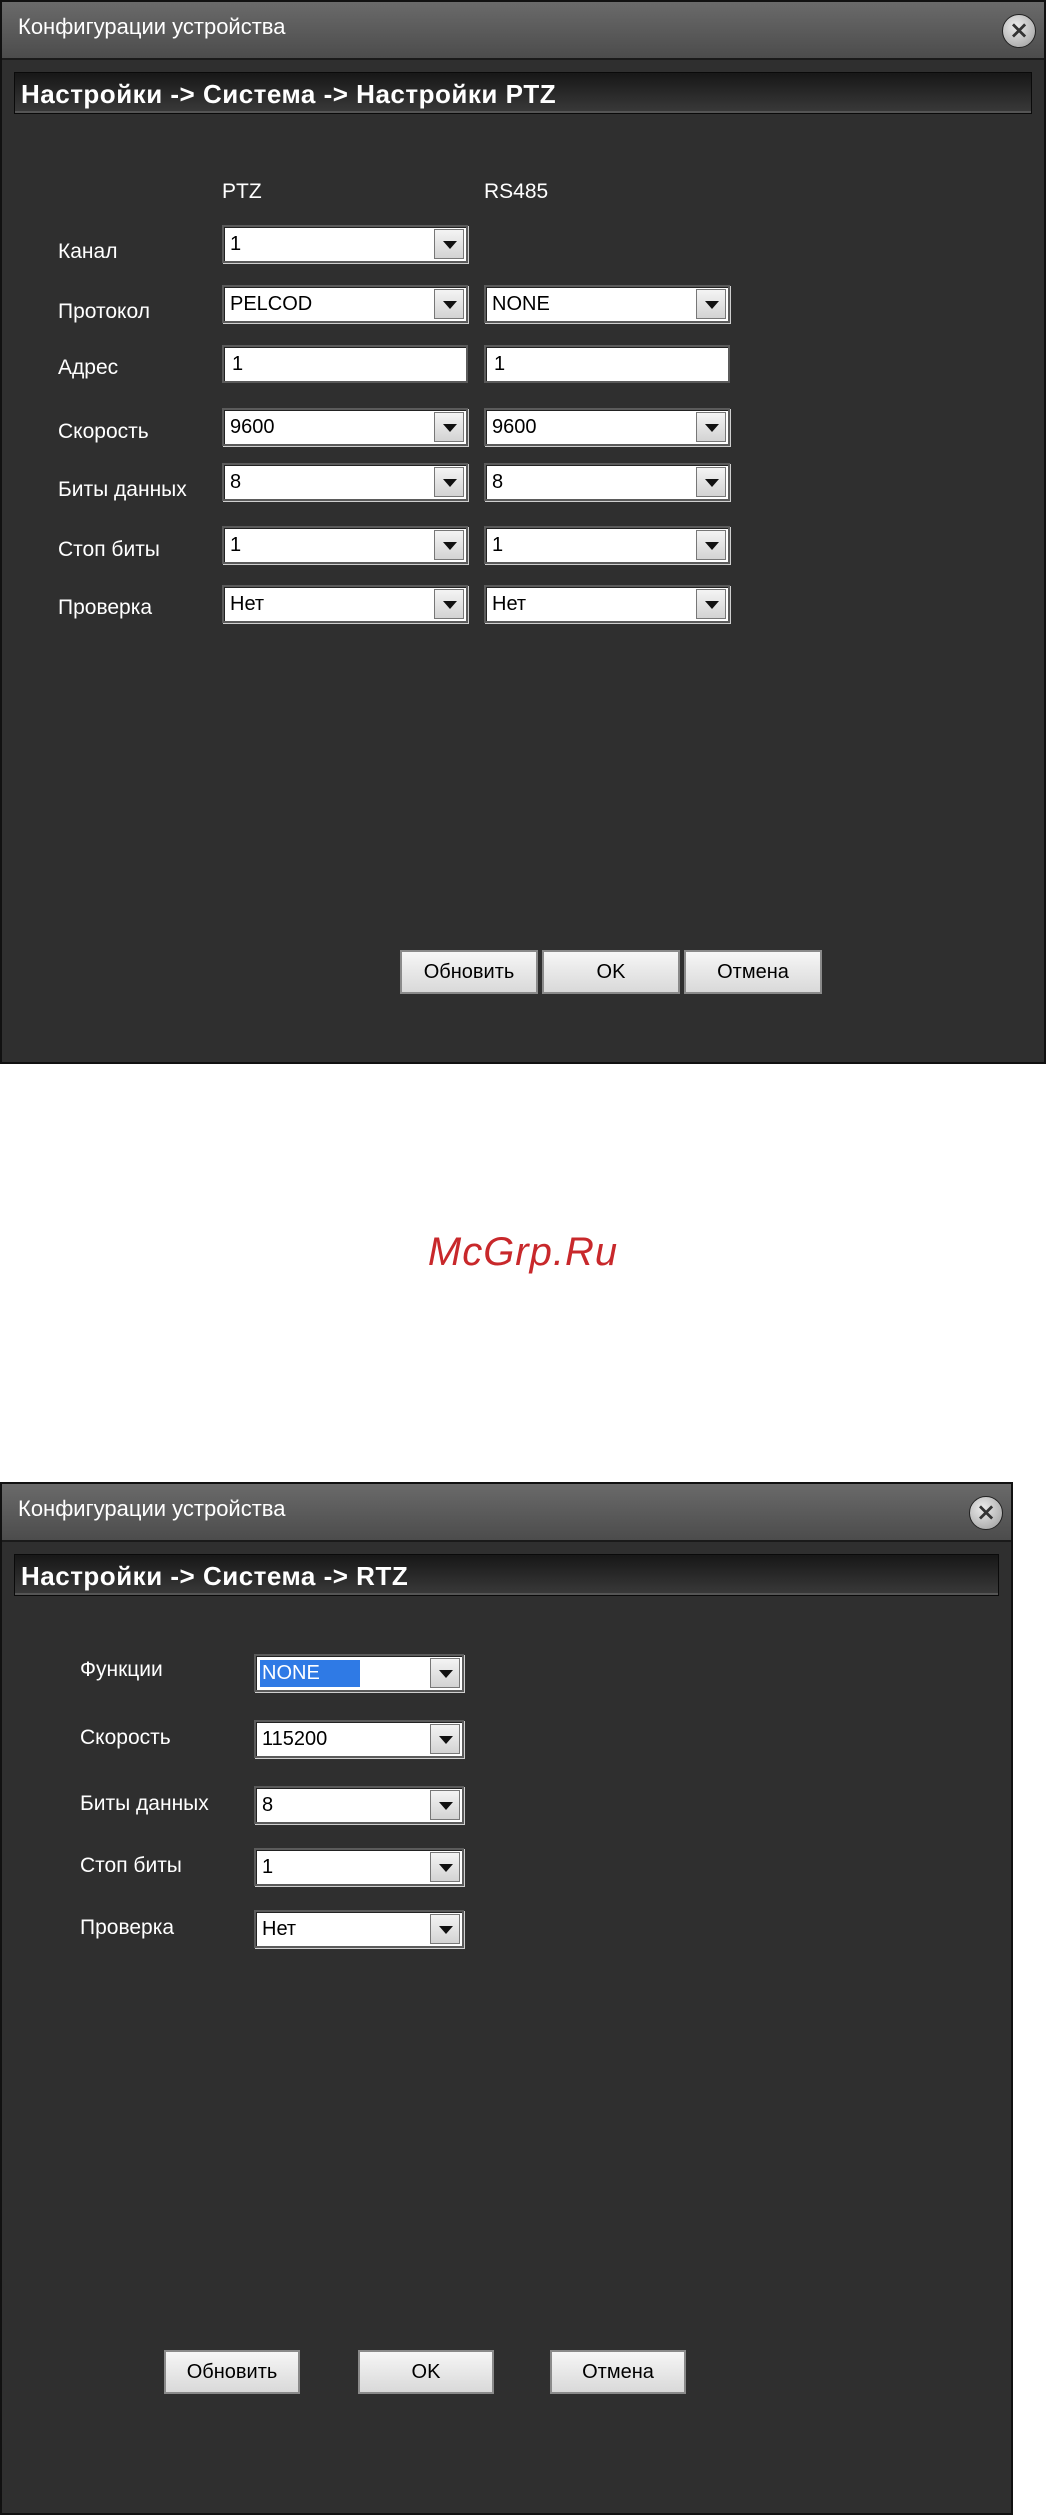 The height and width of the screenshot is (2515, 1046). What do you see at coordinates (271, 304) in the screenshot?
I see `ptz-protocol-value: PELCOD` at bounding box center [271, 304].